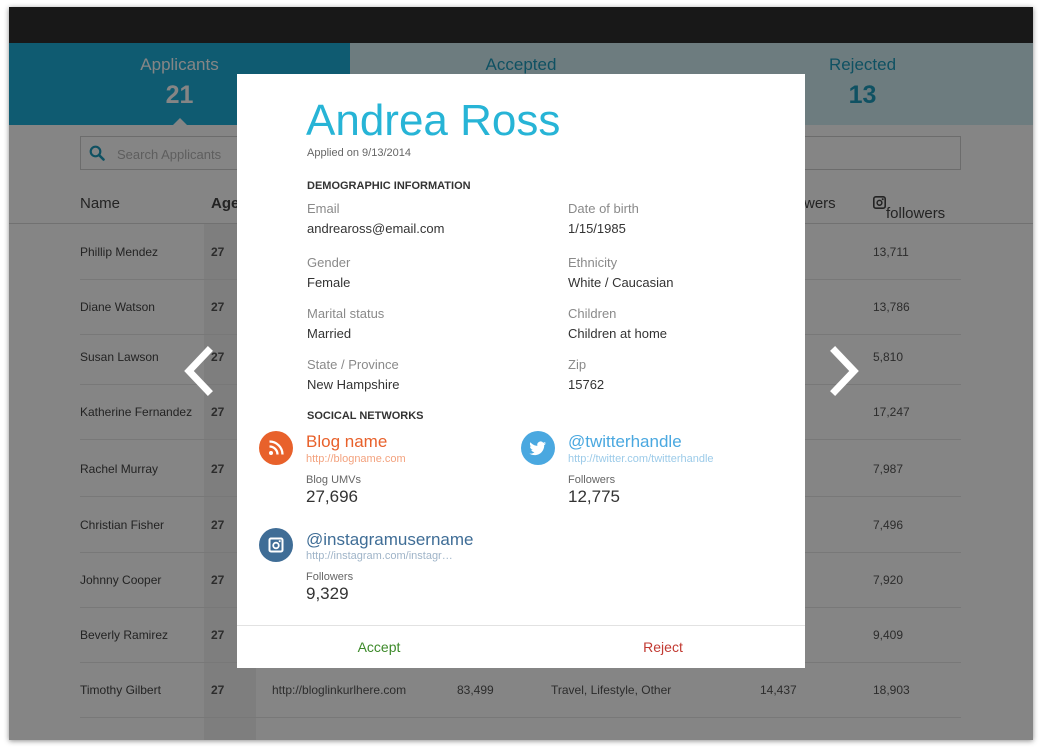 The height and width of the screenshot is (748, 1042). What do you see at coordinates (603, 208) in the screenshot?
I see `dob-label: Date of birth` at bounding box center [603, 208].